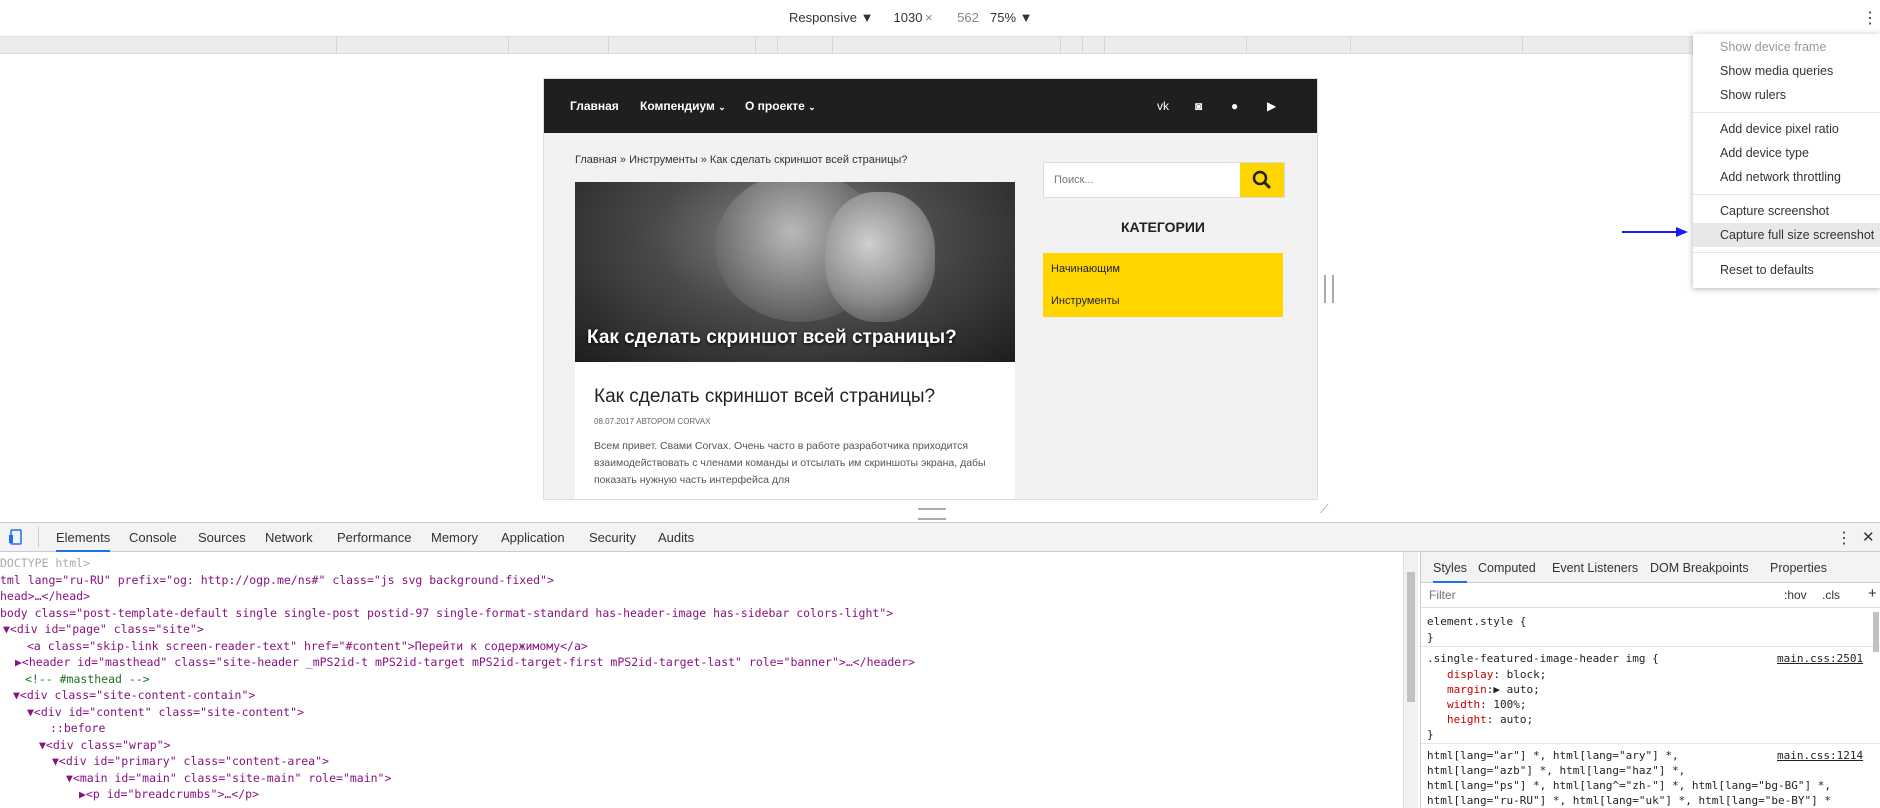 The image size is (1880, 808). What do you see at coordinates (83, 541) in the screenshot?
I see `tab-elements: Elements` at bounding box center [83, 541].